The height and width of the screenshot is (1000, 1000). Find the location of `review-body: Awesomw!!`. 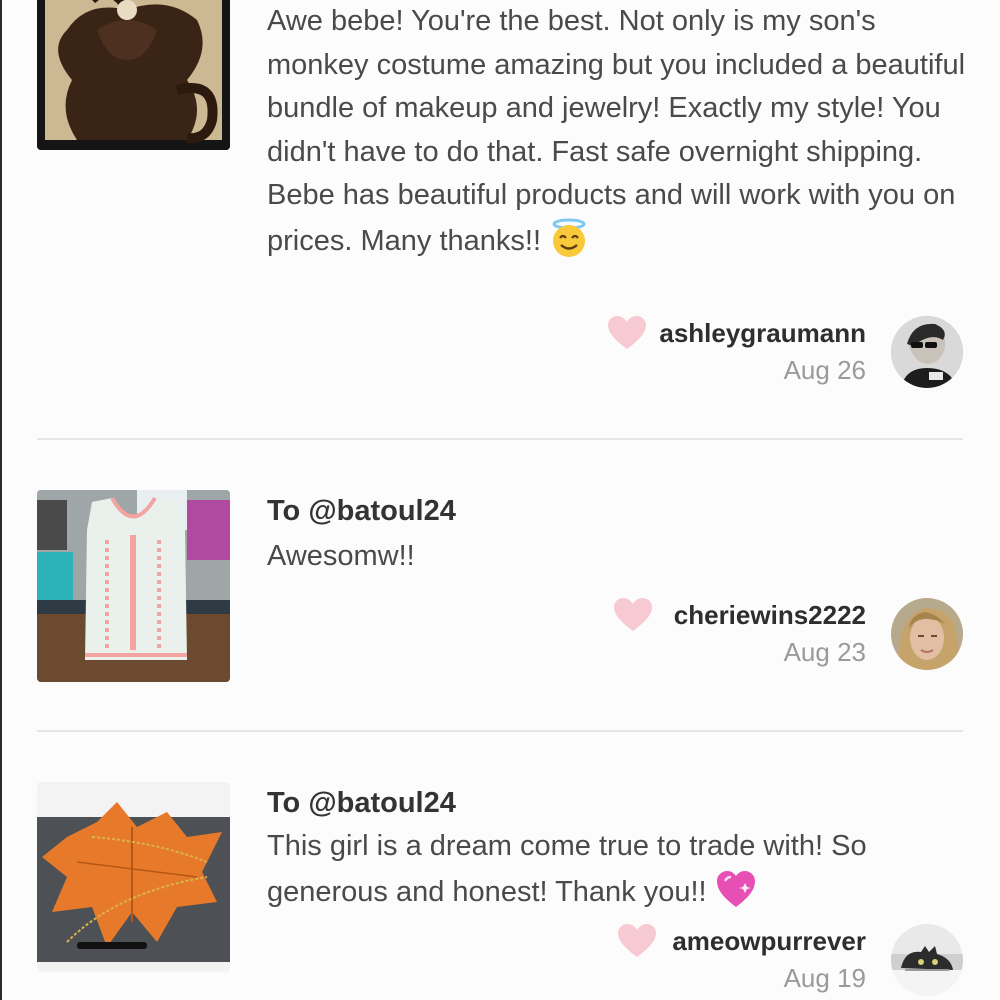

review-body: Awesomw!! is located at coordinates (341, 556).